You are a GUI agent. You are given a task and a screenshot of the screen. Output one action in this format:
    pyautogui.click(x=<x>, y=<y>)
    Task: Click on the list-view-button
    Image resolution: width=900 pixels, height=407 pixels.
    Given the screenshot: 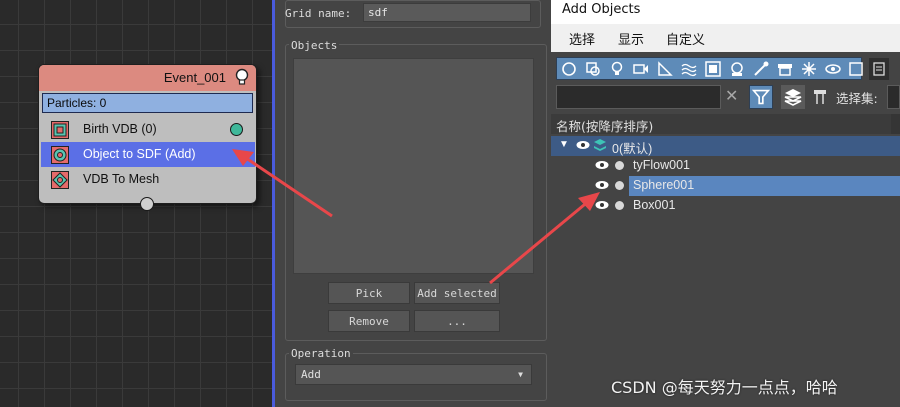 What is the action you would take?
    pyautogui.click(x=879, y=69)
    